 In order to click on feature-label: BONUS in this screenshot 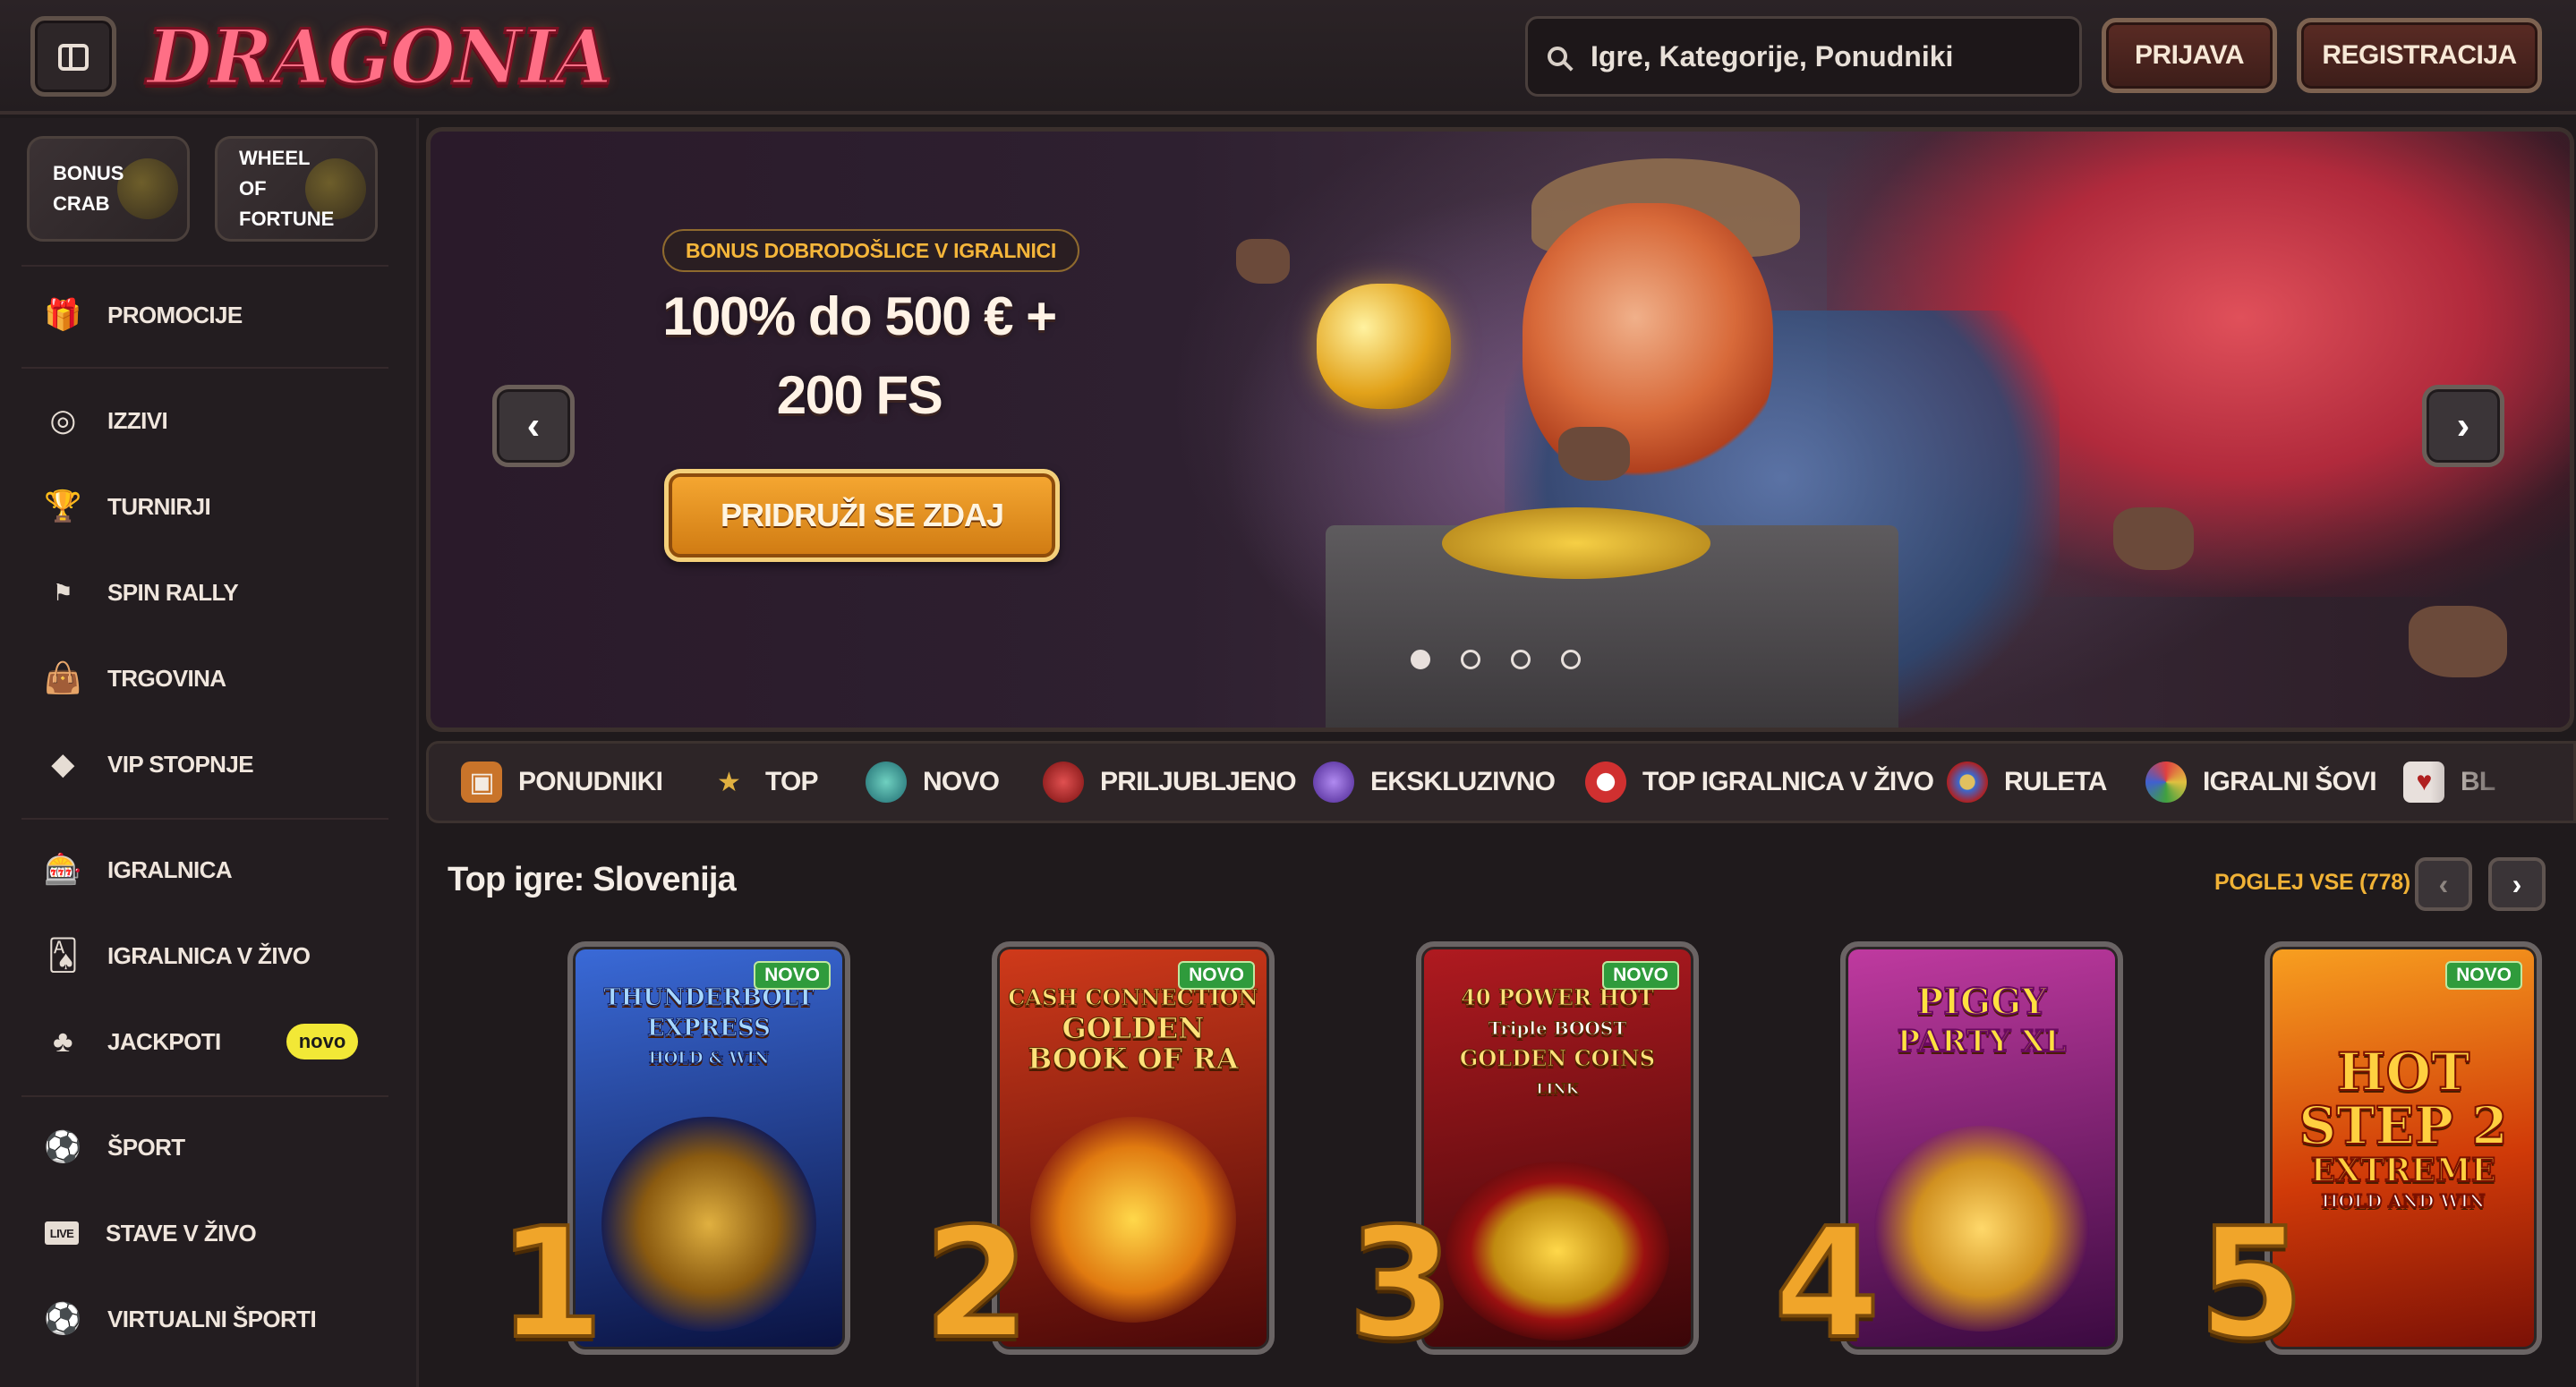, I will do `click(88, 173)`.